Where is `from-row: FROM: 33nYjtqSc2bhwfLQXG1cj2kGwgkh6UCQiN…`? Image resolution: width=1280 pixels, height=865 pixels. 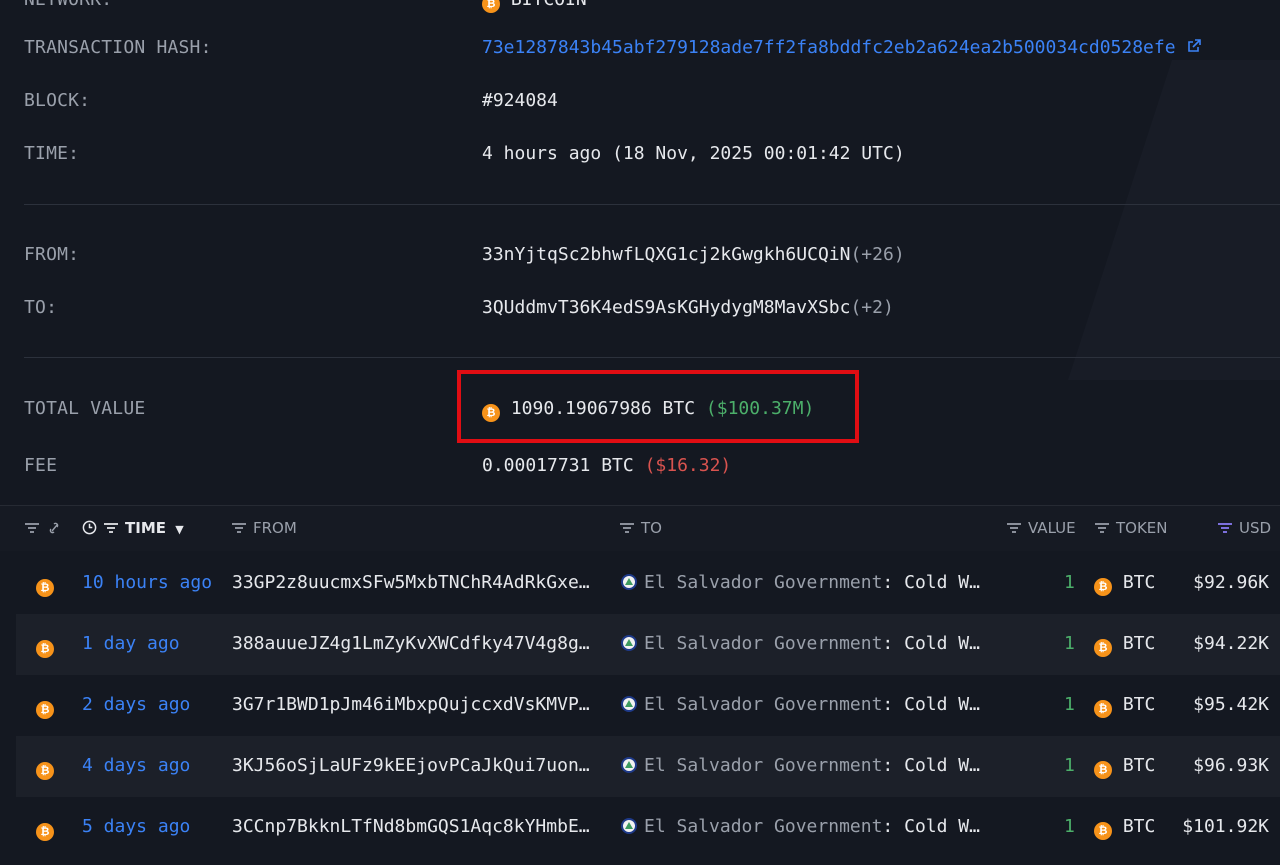
from-row: FROM: 33nYjtqSc2bhwfLQXG1cj2kGwgkh6UCQiN… is located at coordinates (652, 255).